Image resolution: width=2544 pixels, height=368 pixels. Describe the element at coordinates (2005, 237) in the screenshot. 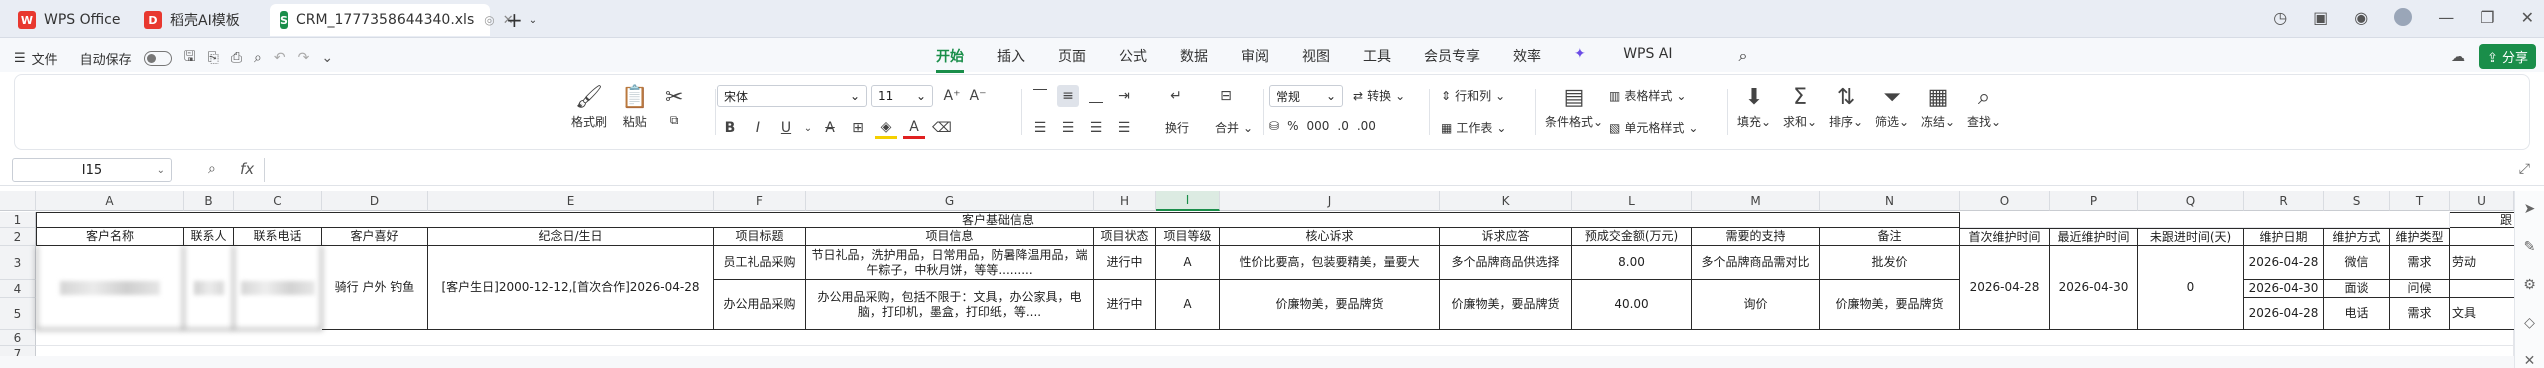

I see `header-cell: 首次维护时间` at that location.